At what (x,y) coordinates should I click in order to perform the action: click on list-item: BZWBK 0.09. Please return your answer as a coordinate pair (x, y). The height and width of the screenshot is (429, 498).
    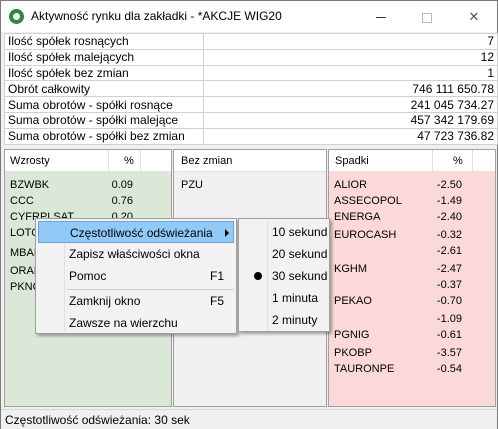
    Looking at the image, I should click on (69, 185).